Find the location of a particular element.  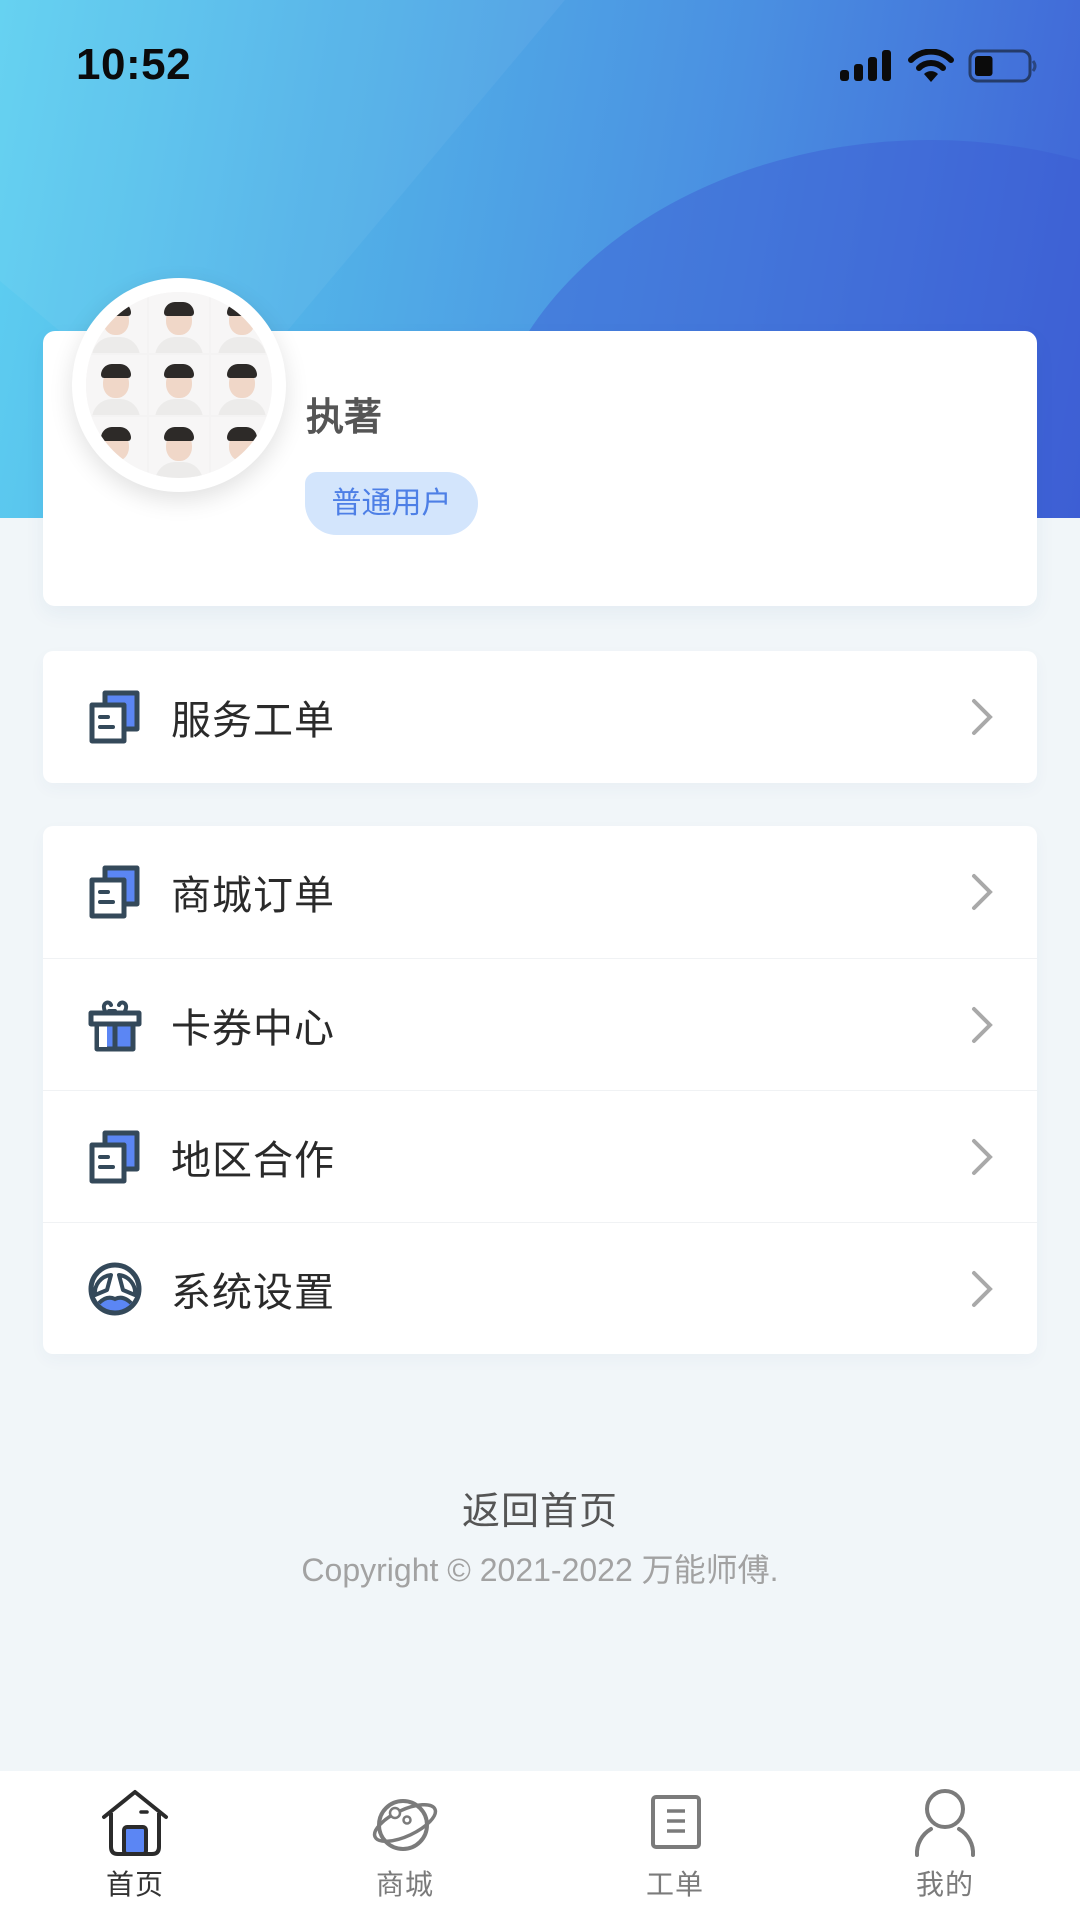

tab-work-orders: 工单 is located at coordinates (675, 1845).